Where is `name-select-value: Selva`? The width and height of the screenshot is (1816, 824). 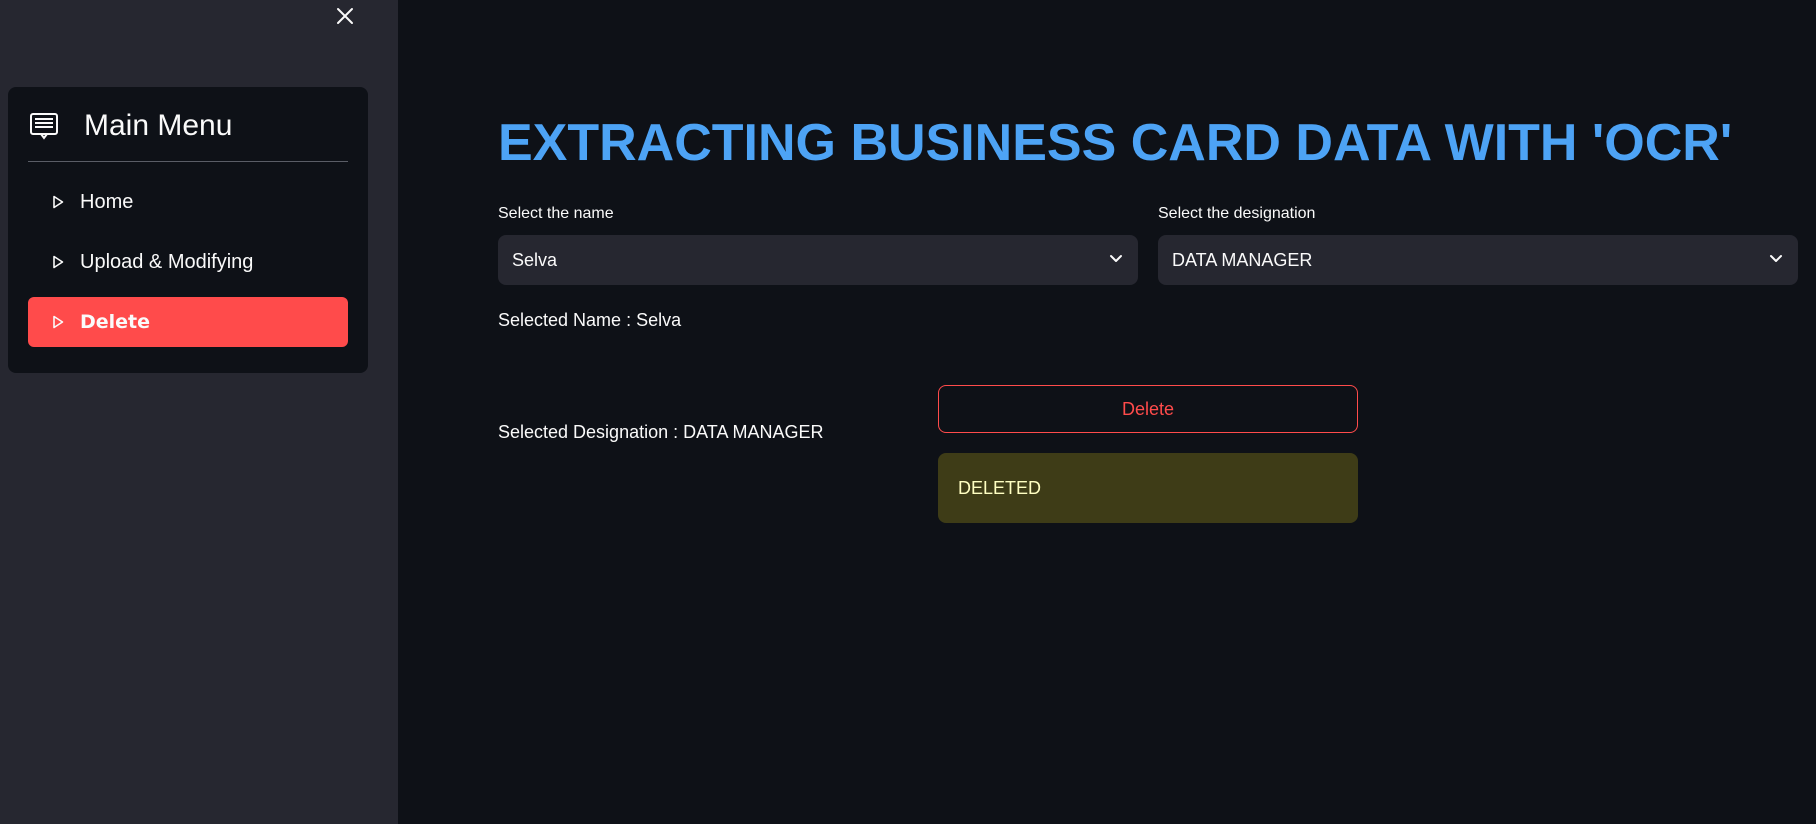 name-select-value: Selva is located at coordinates (535, 259).